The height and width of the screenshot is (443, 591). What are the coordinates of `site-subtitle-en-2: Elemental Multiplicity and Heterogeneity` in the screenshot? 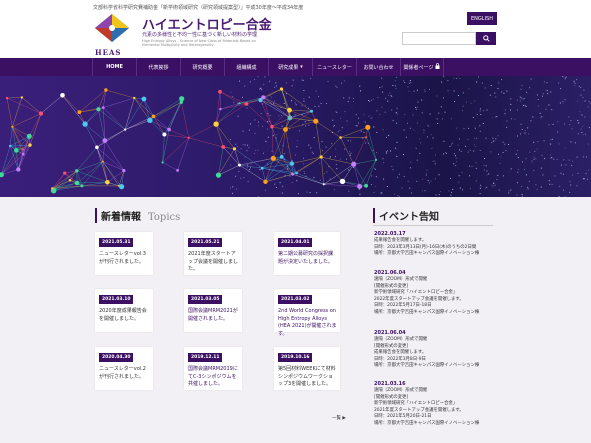 It's located at (178, 45).